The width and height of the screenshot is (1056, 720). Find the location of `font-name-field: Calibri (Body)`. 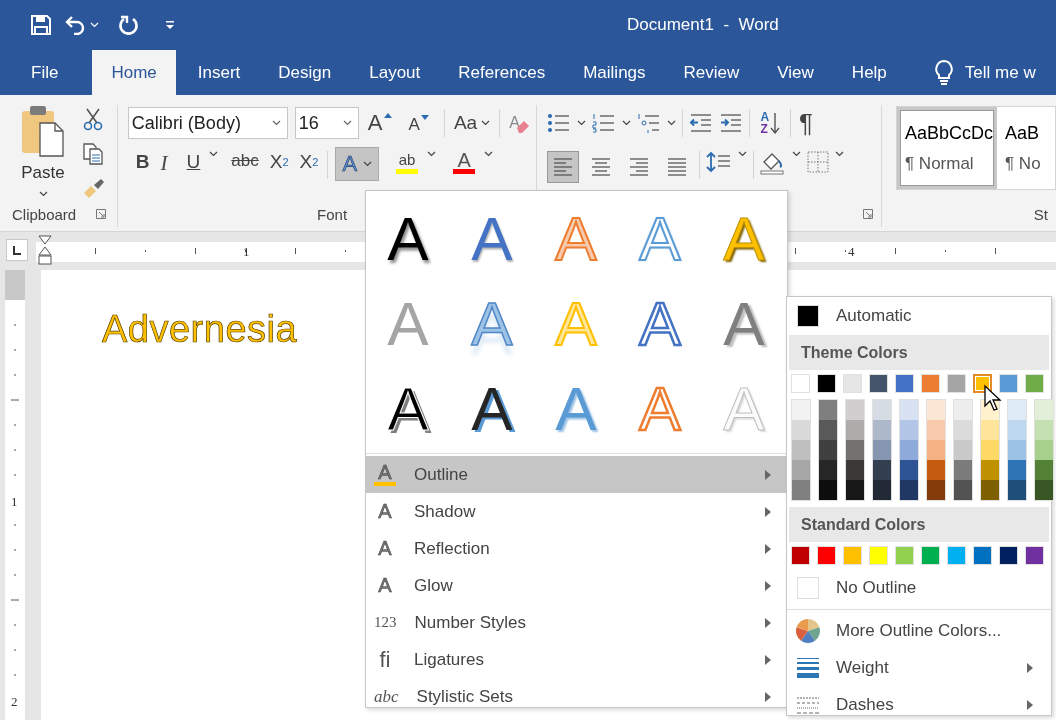

font-name-field: Calibri (Body) is located at coordinates (207, 123).